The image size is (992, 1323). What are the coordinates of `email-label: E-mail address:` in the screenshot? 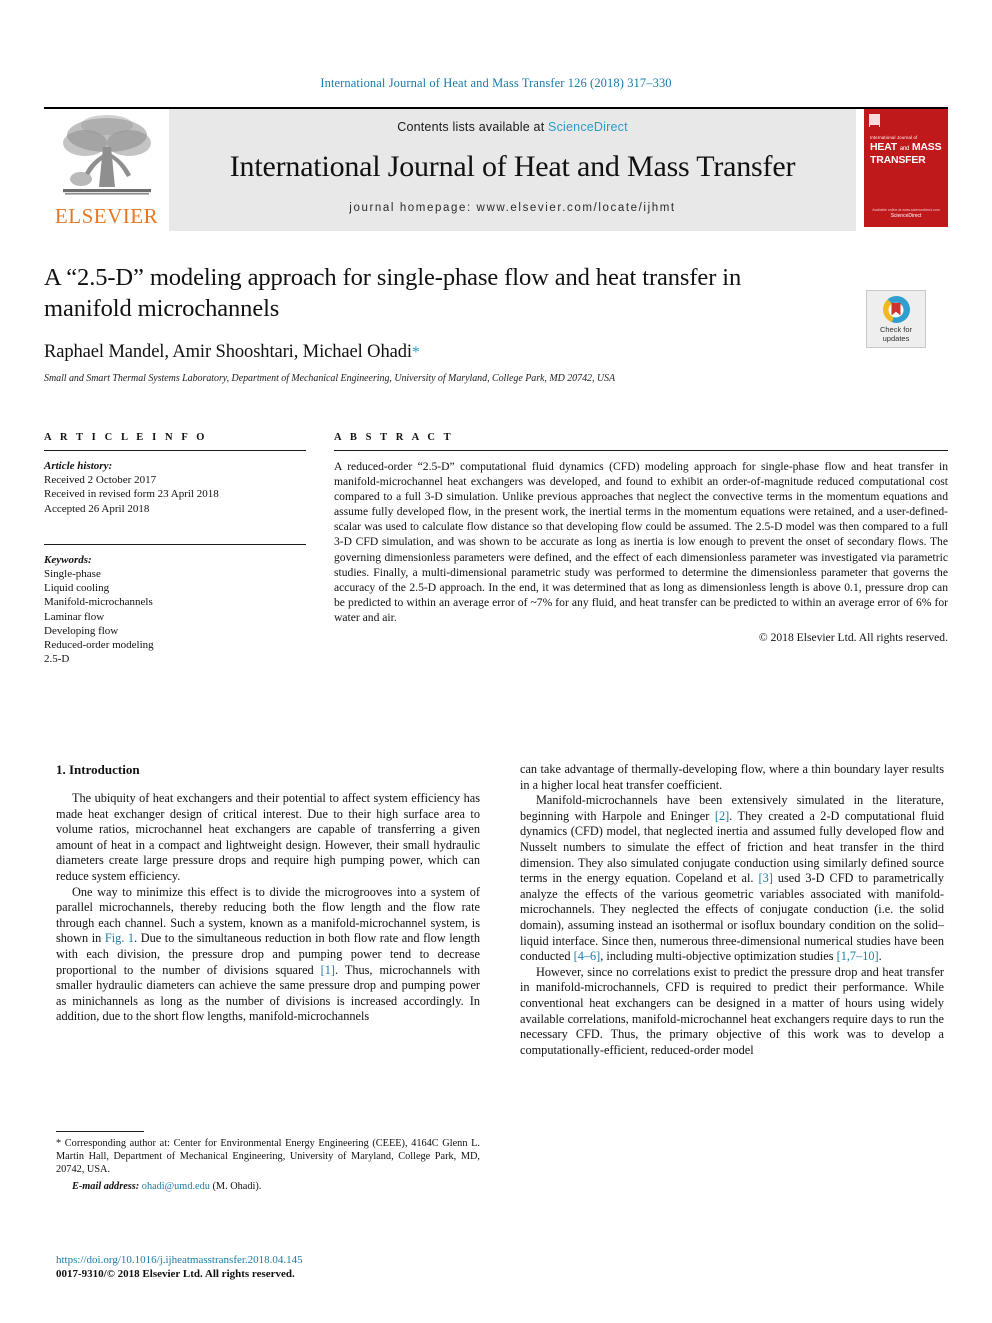 It's located at (106, 1186).